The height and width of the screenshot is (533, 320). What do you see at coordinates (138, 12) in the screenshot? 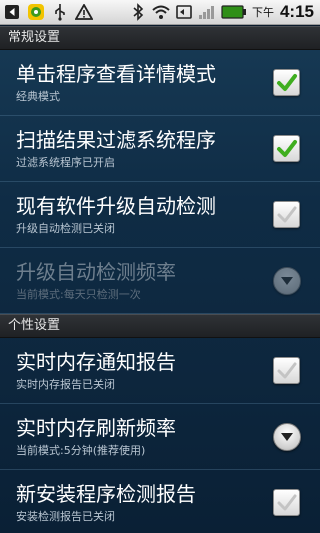
I see `bluetooth-icon` at bounding box center [138, 12].